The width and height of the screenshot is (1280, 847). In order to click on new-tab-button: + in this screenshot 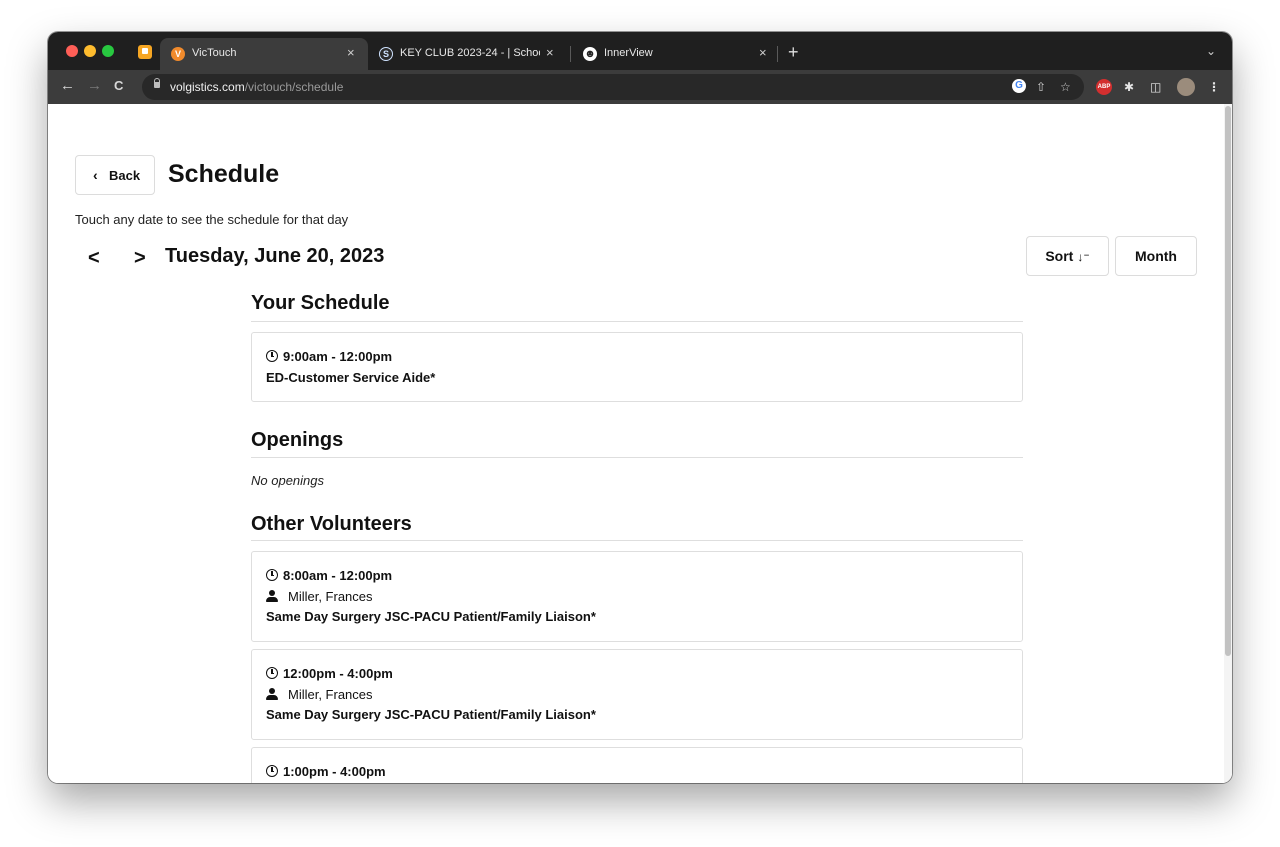, I will do `click(793, 52)`.